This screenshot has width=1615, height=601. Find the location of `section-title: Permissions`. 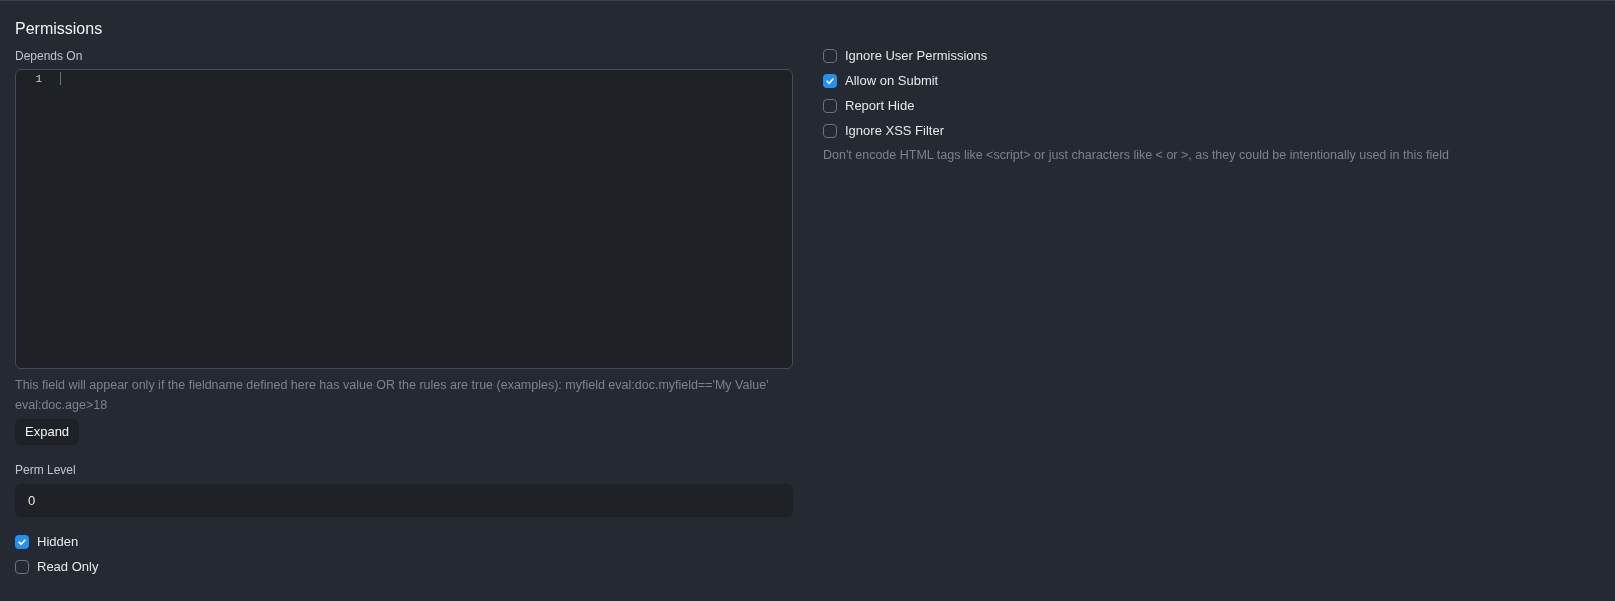

section-title: Permissions is located at coordinates (59, 29).